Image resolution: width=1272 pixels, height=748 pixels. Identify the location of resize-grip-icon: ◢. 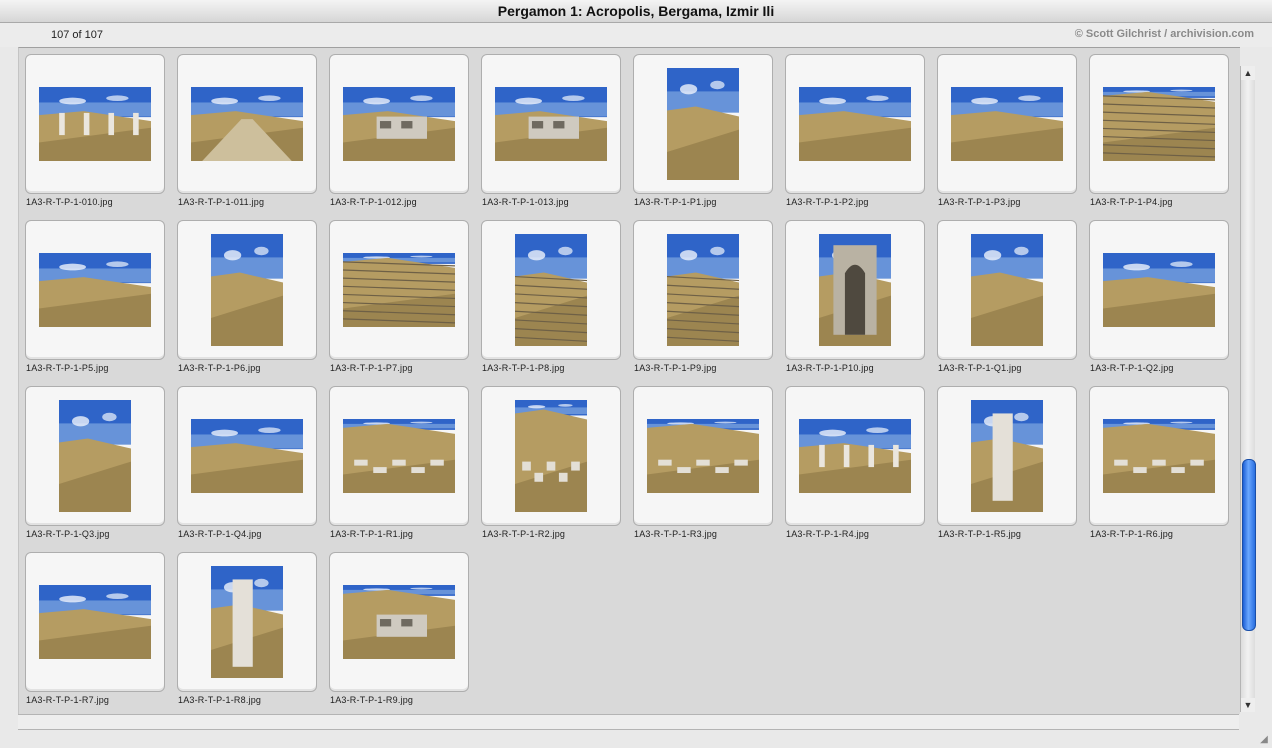
(1264, 740).